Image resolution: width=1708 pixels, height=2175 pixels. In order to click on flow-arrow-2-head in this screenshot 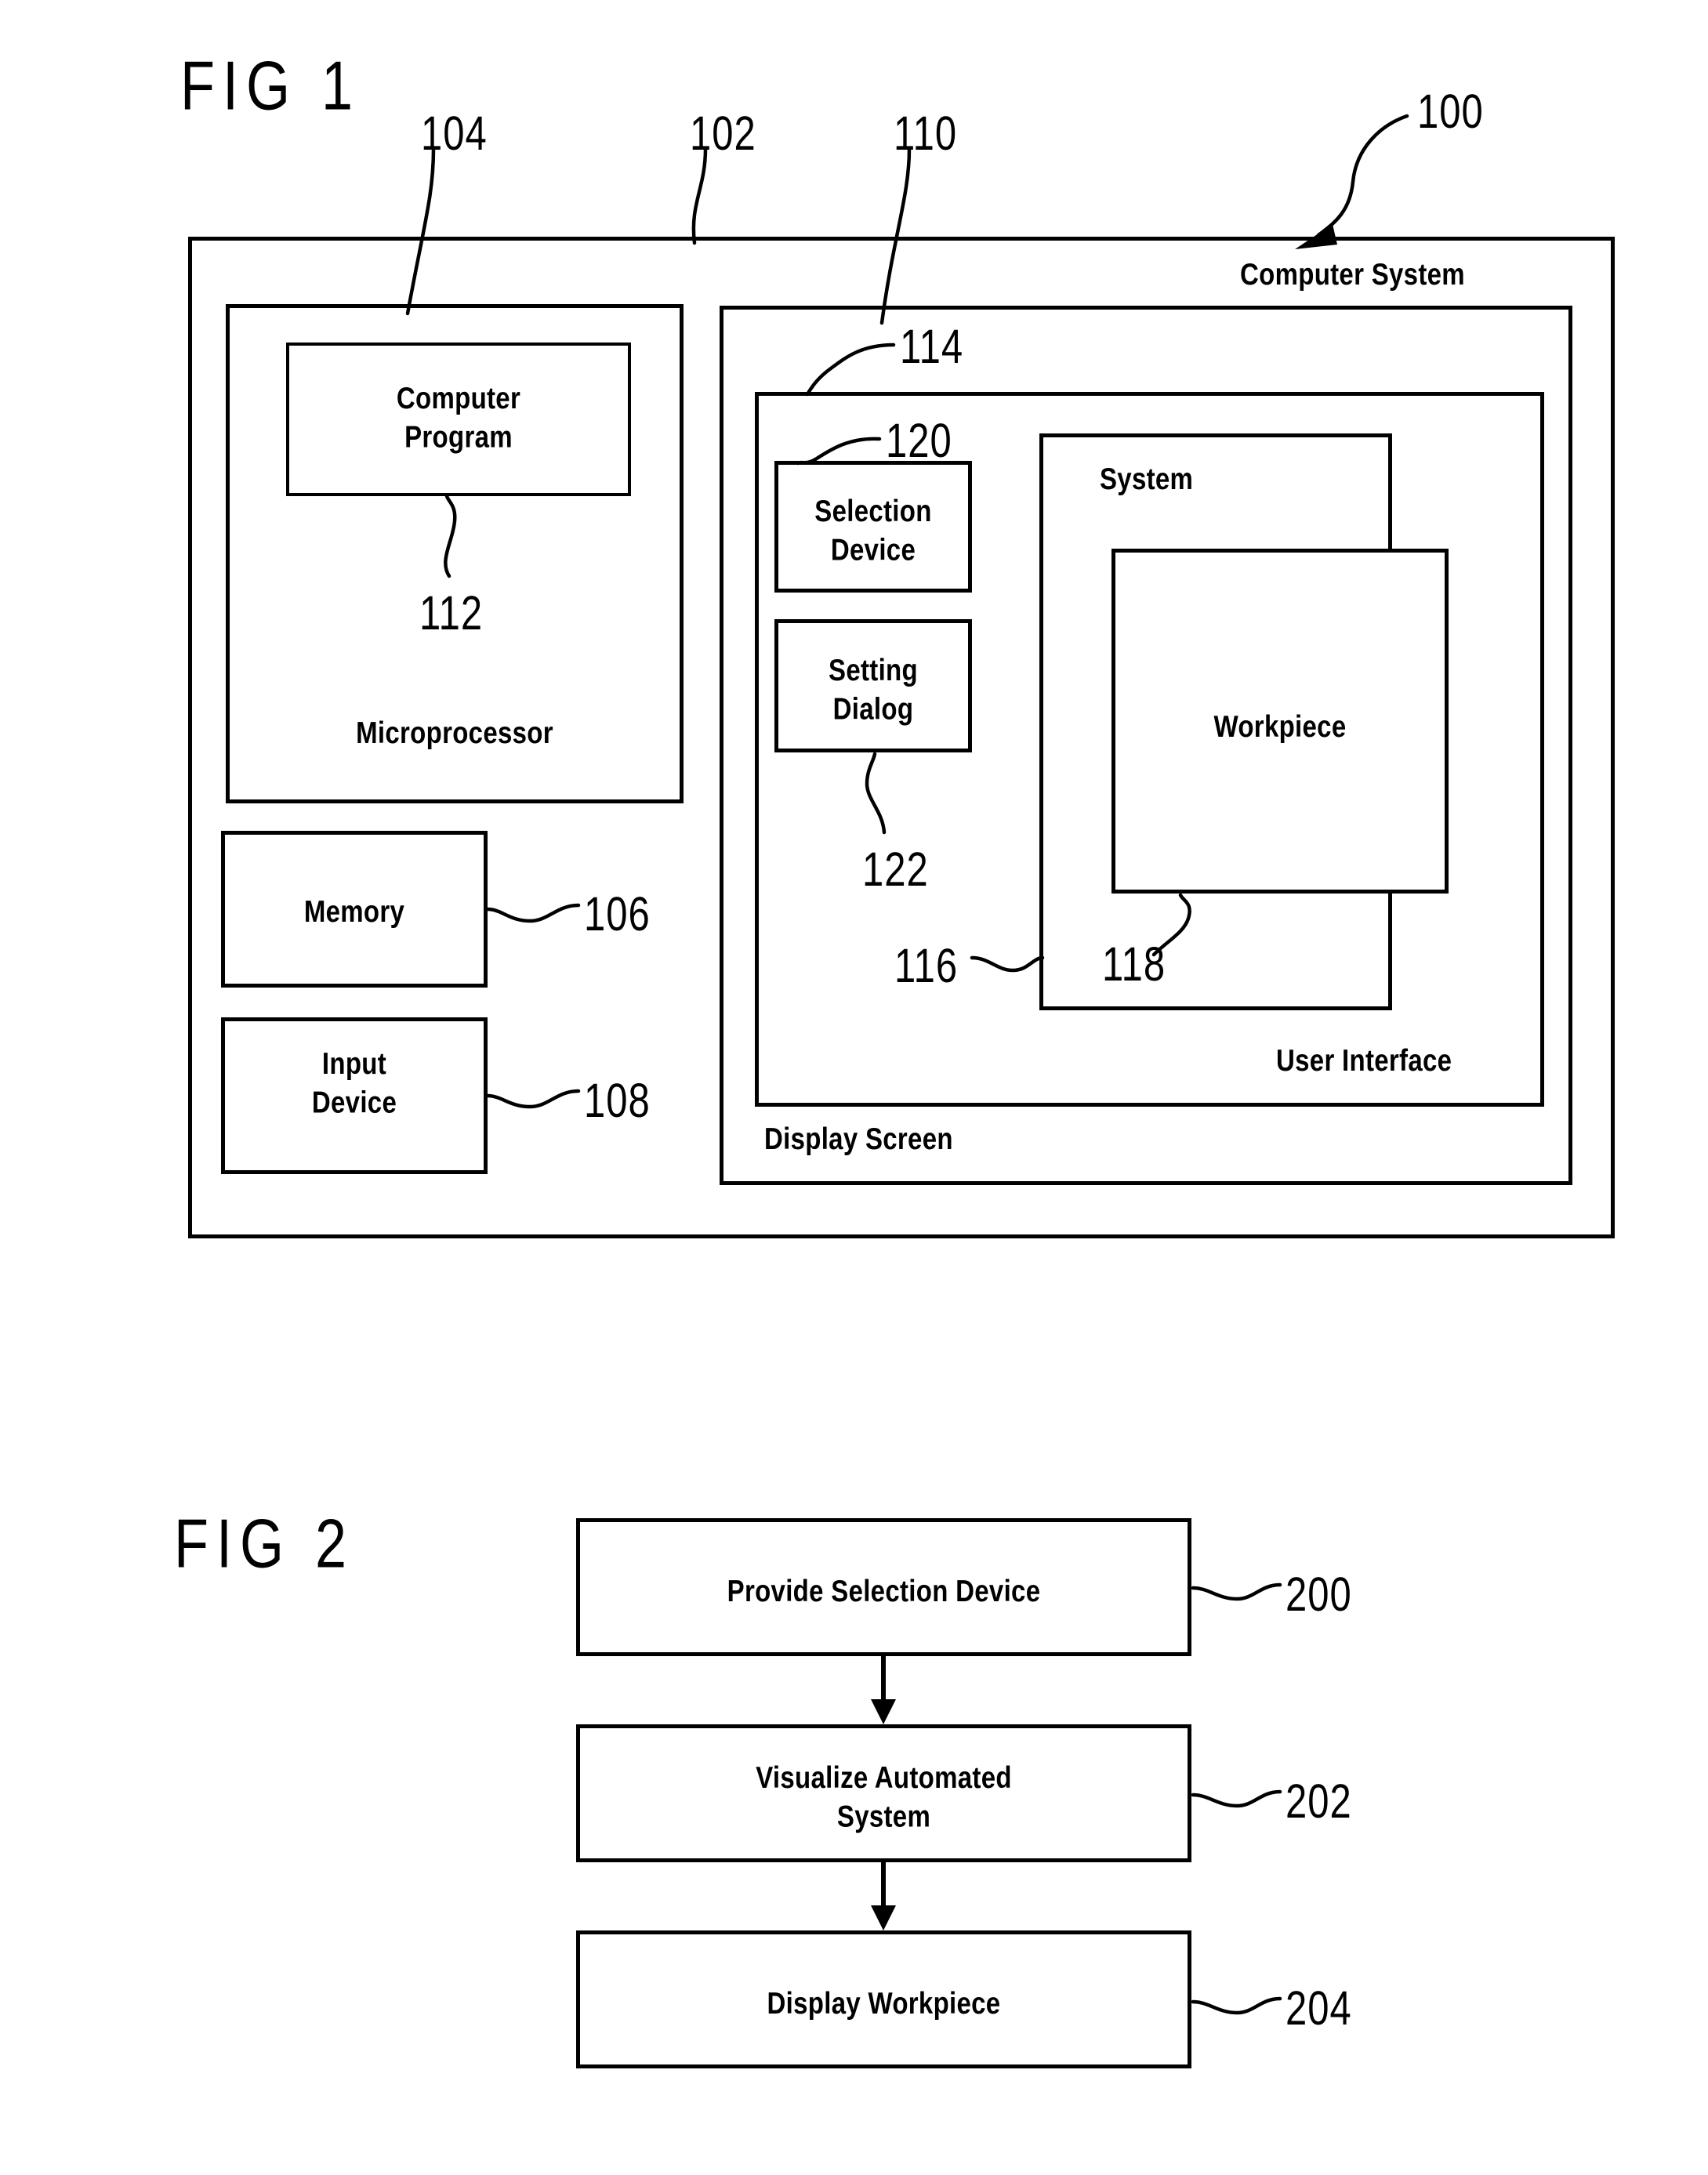, I will do `click(883, 1918)`.